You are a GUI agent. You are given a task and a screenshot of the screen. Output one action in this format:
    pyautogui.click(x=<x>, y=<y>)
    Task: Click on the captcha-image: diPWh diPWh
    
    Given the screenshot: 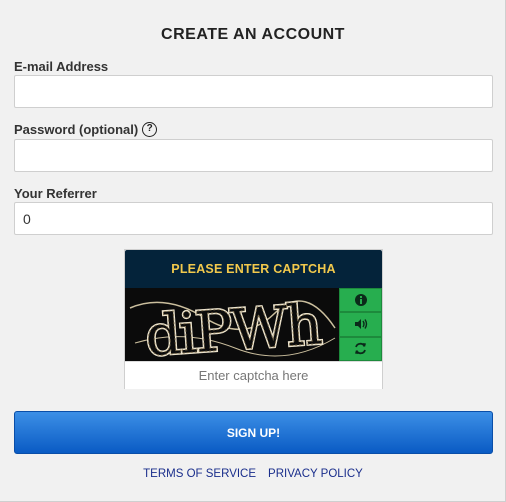 What is the action you would take?
    pyautogui.click(x=232, y=324)
    